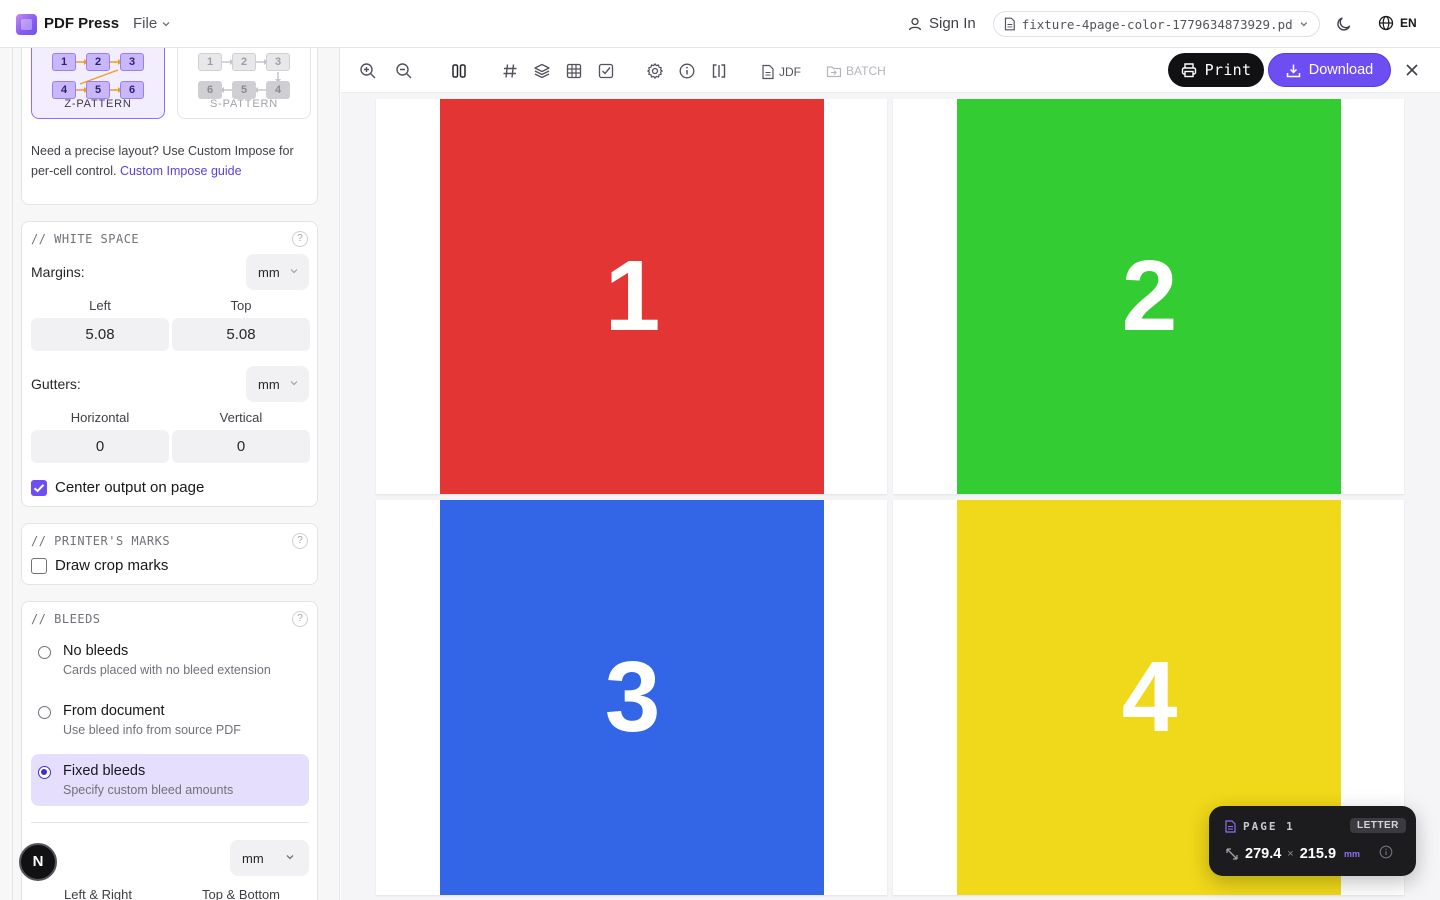  What do you see at coordinates (100, 417) in the screenshot?
I see `gutter-horizontal-label: Horizontal` at bounding box center [100, 417].